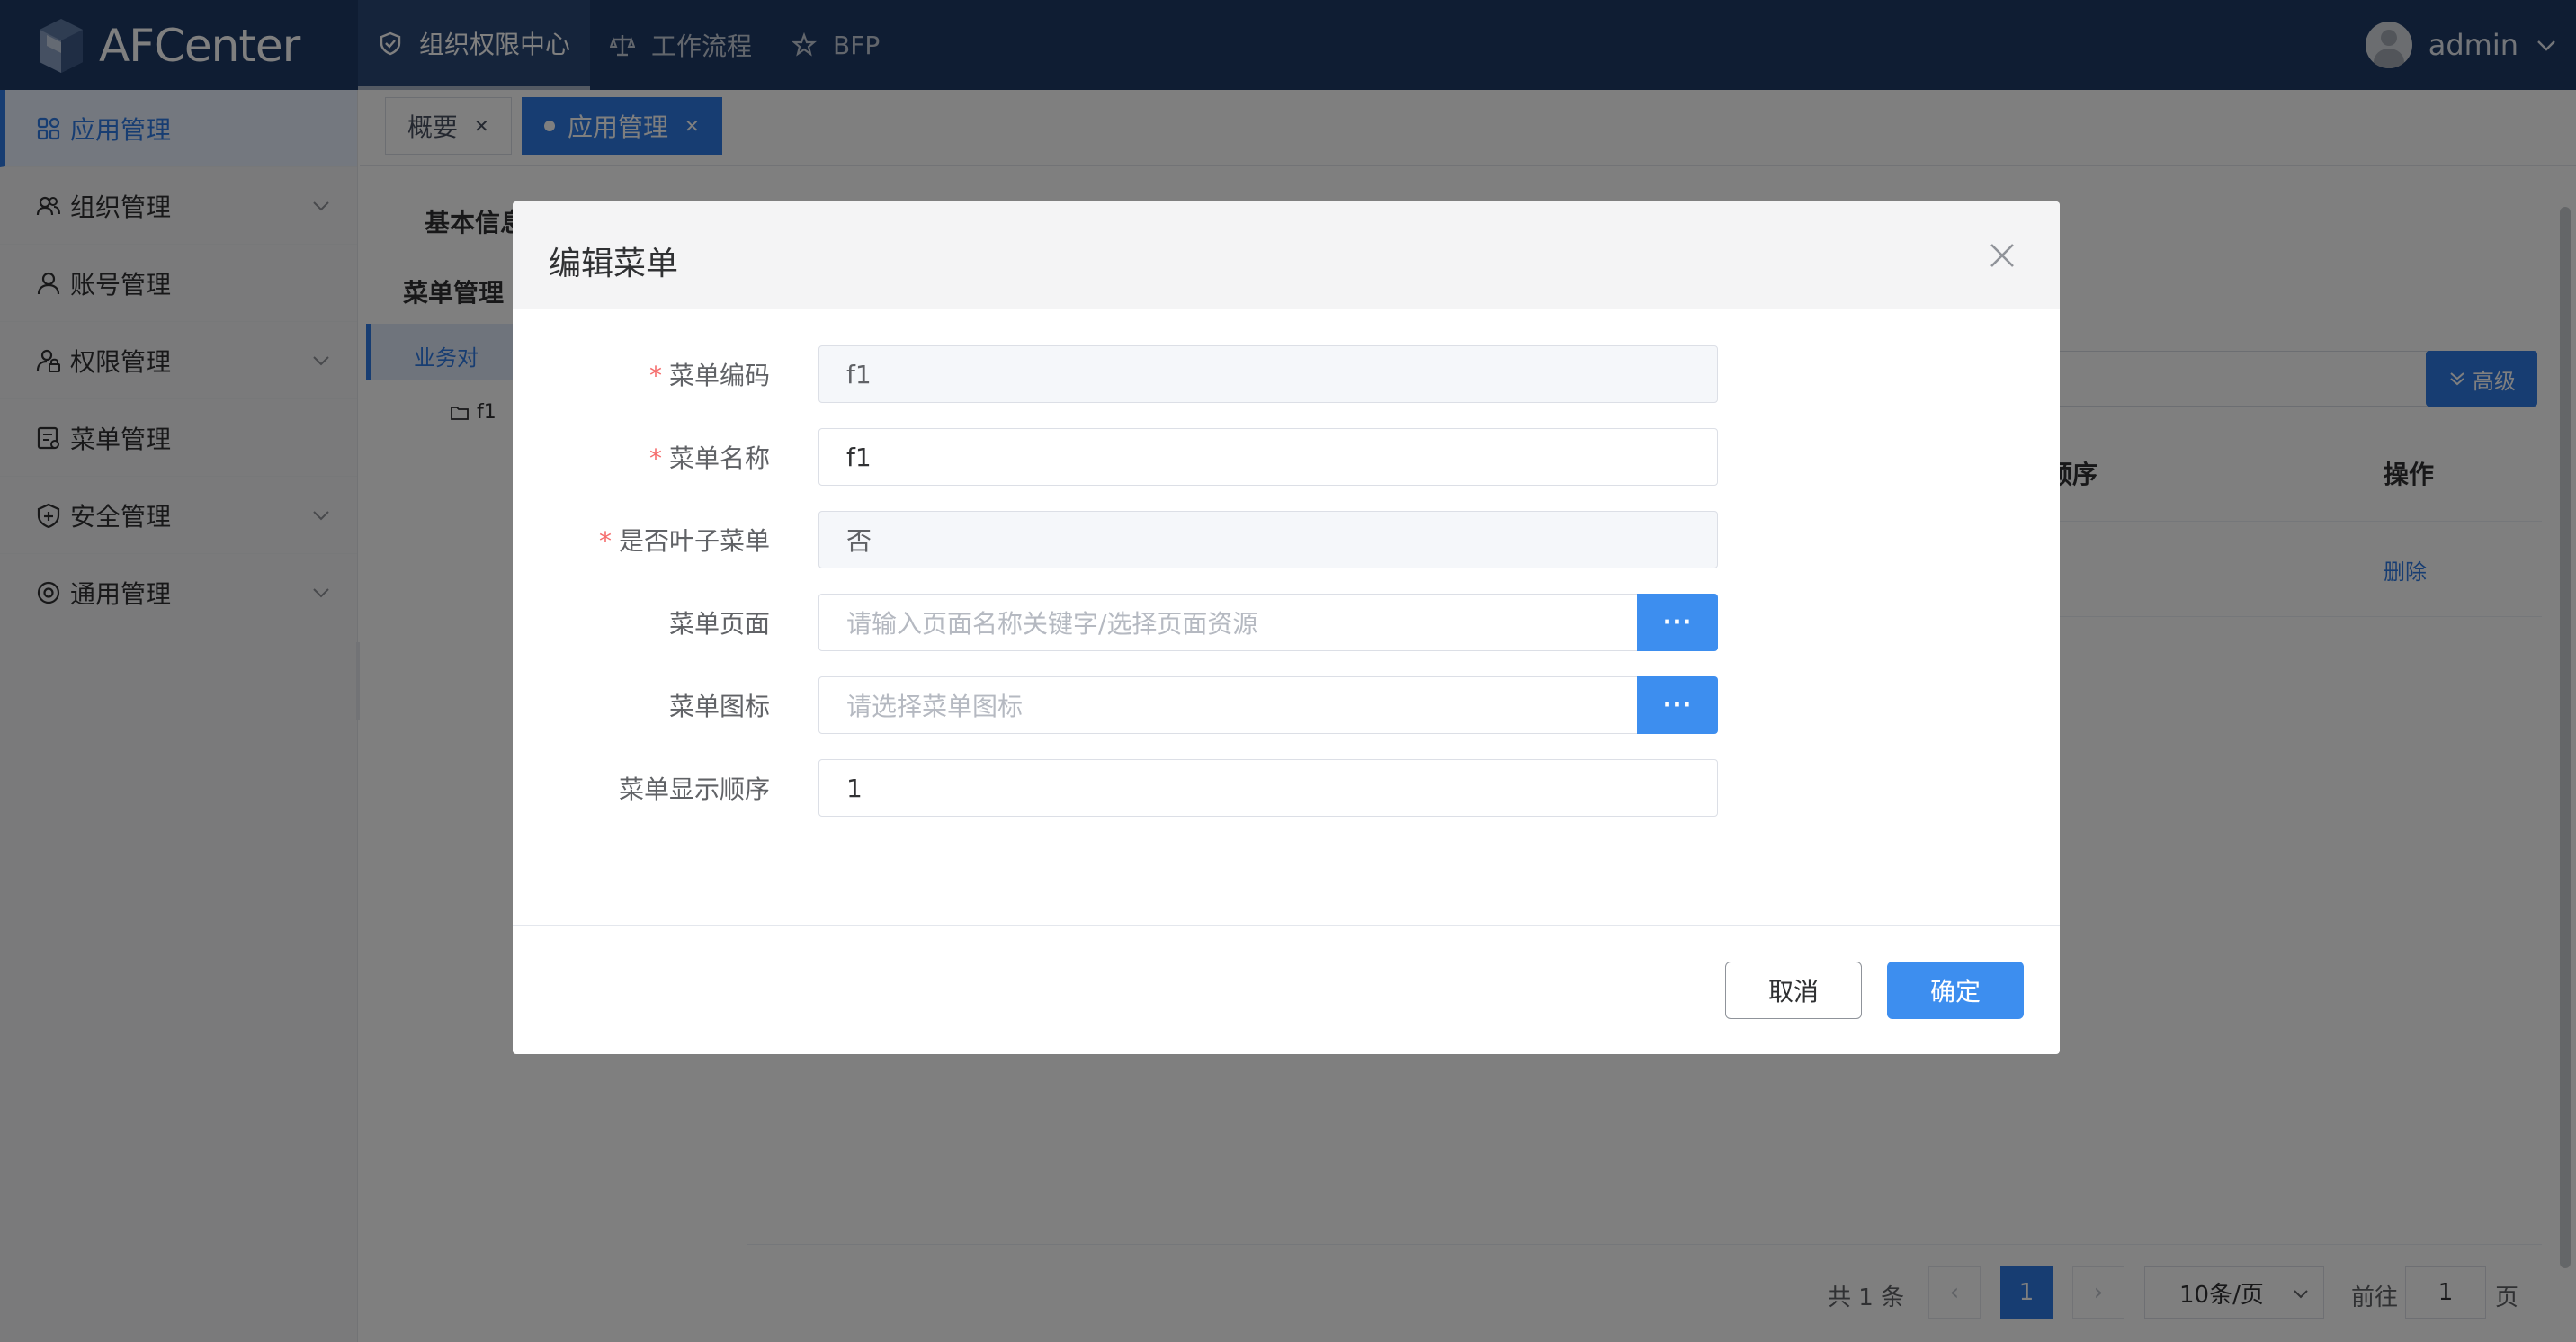  What do you see at coordinates (1286, 989) in the screenshot?
I see `dialog-footer: 取消 确定` at bounding box center [1286, 989].